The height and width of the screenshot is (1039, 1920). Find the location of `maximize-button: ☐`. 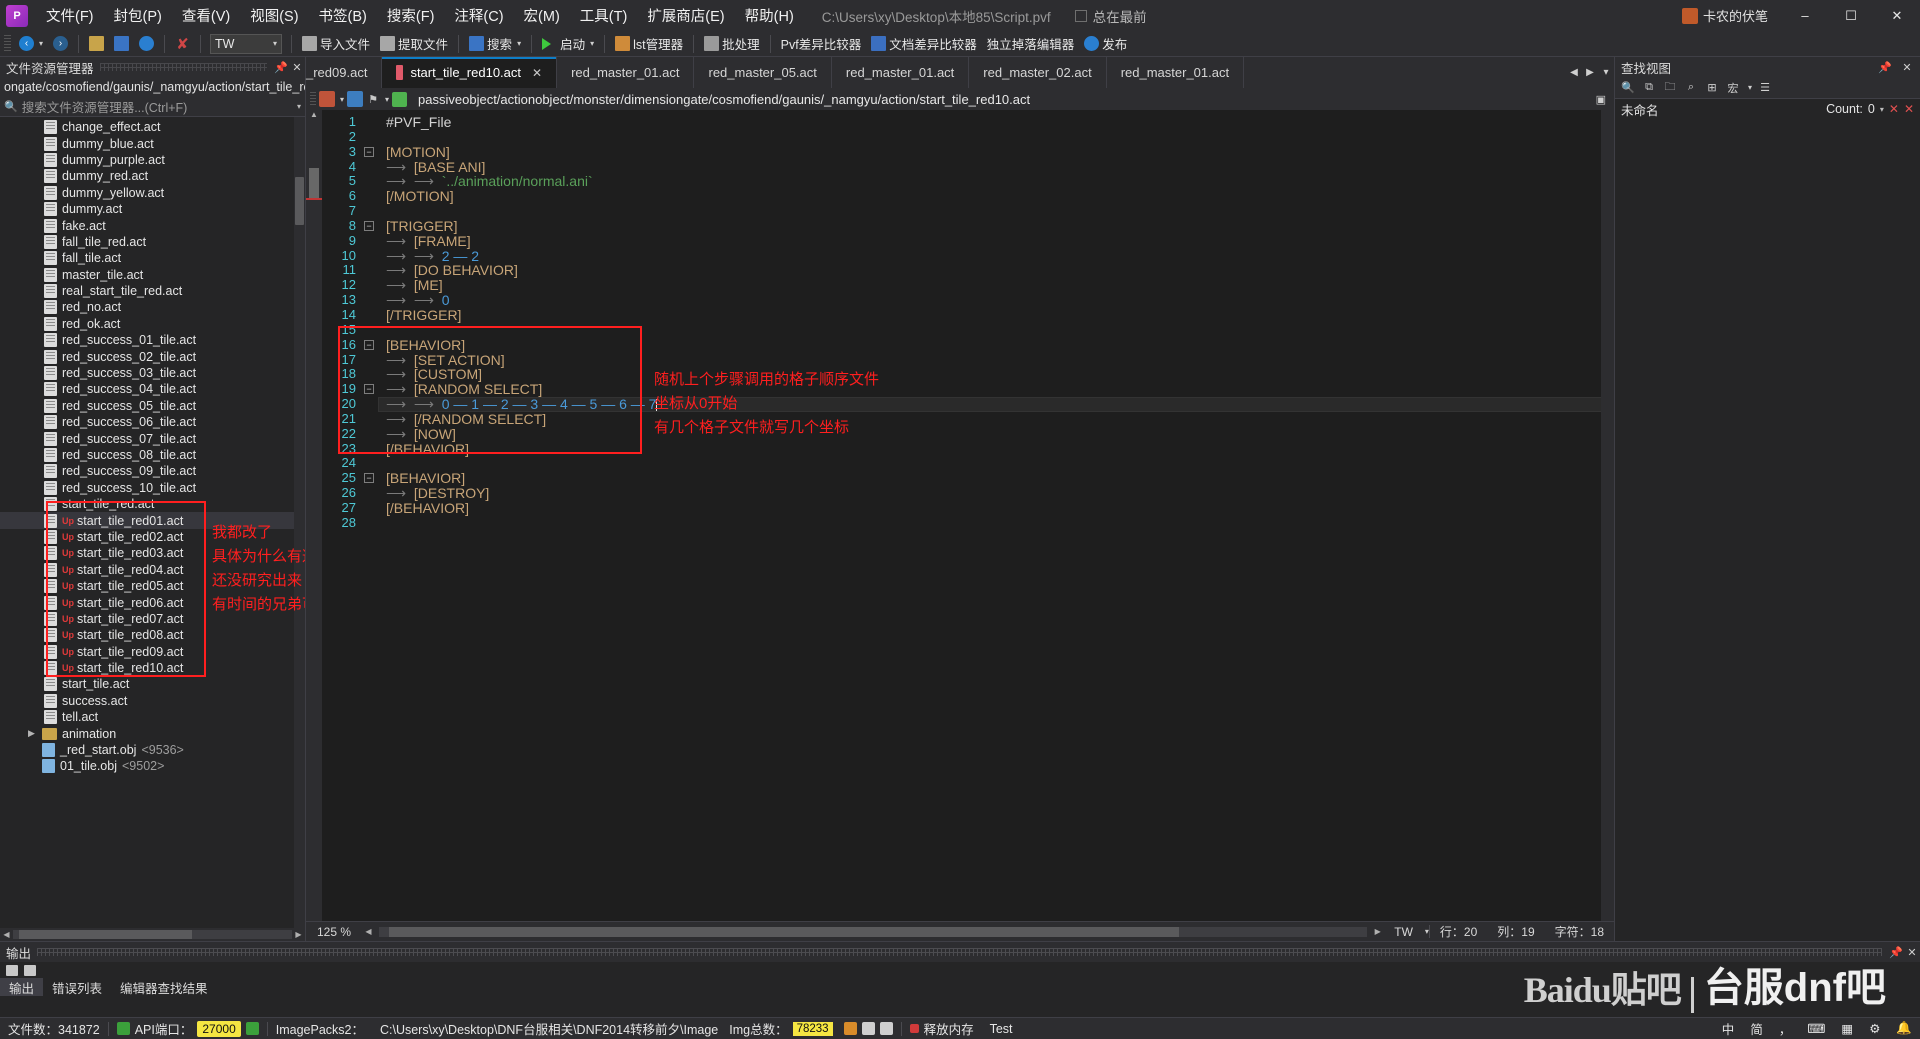

maximize-button: ☐ is located at coordinates (1851, 15).